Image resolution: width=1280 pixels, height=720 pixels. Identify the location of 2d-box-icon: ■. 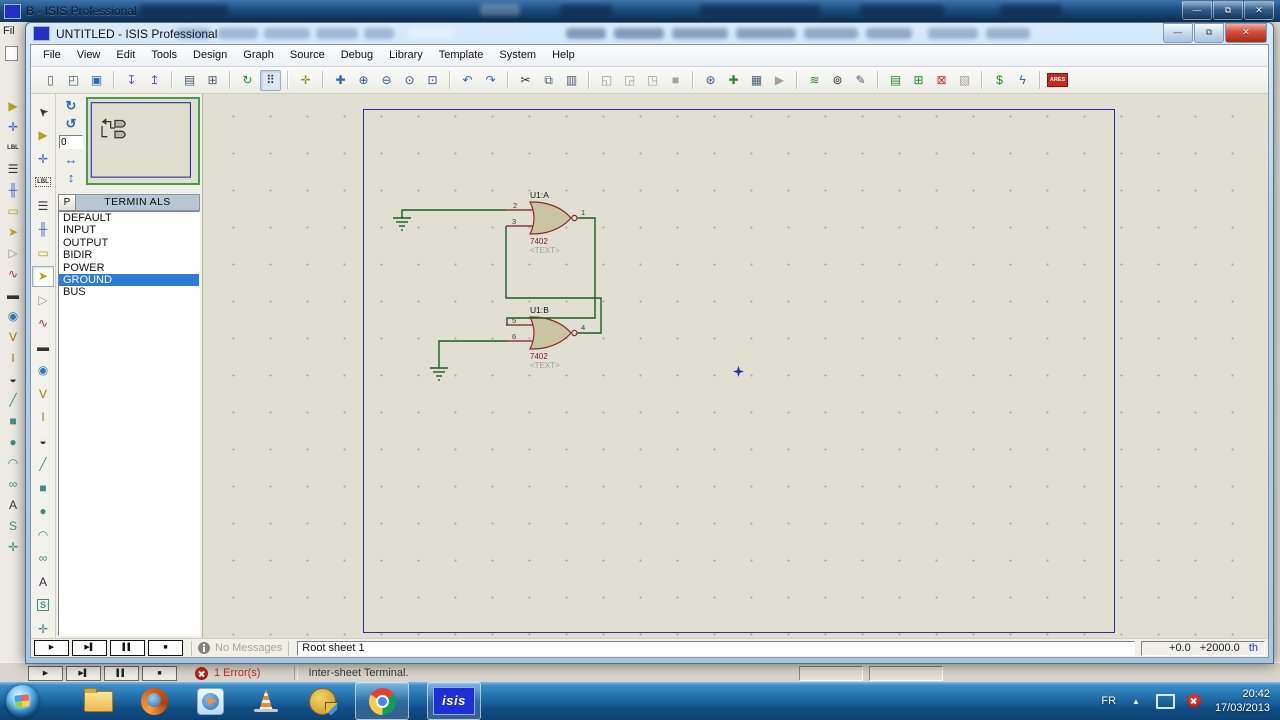
(13, 421).